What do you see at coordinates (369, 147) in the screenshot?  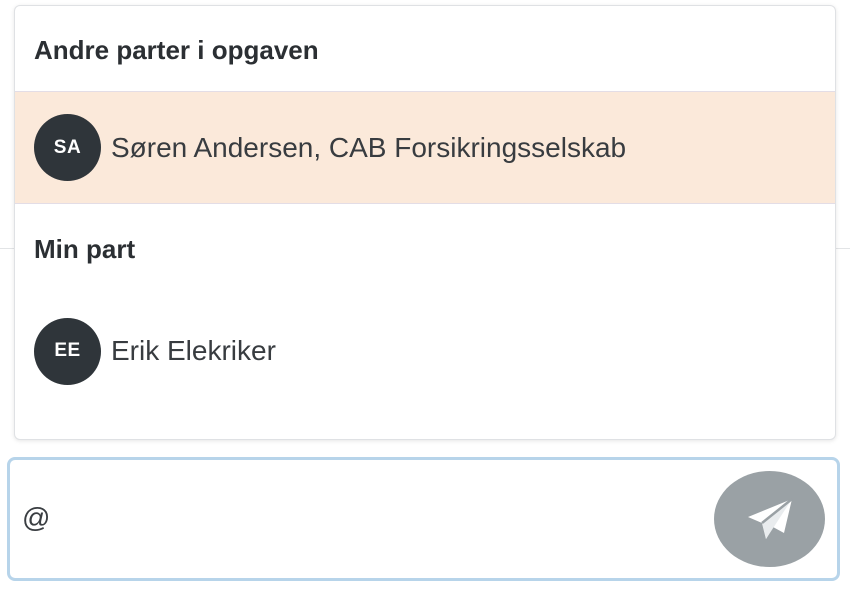 I see `mention-option-label: Søren Andersen, CAB Forsikringsselskab` at bounding box center [369, 147].